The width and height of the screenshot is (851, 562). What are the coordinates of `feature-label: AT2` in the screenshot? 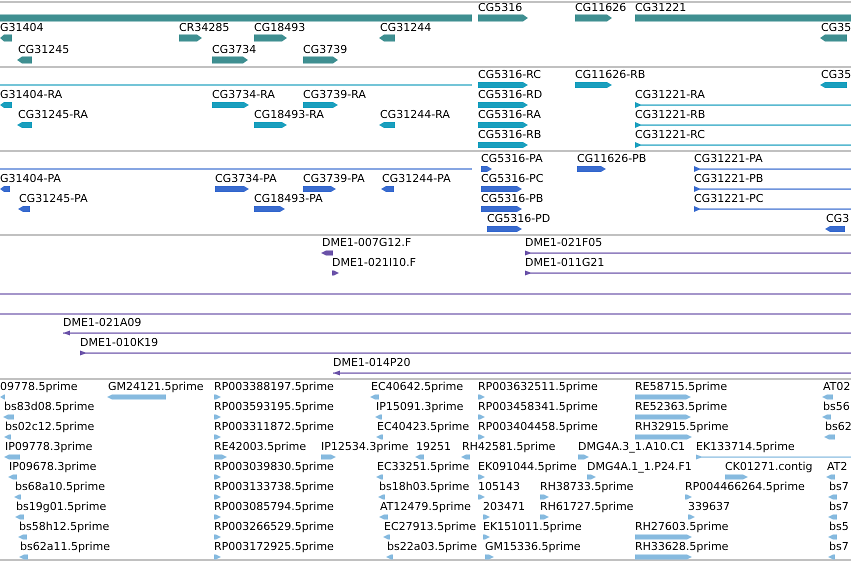 It's located at (837, 467).